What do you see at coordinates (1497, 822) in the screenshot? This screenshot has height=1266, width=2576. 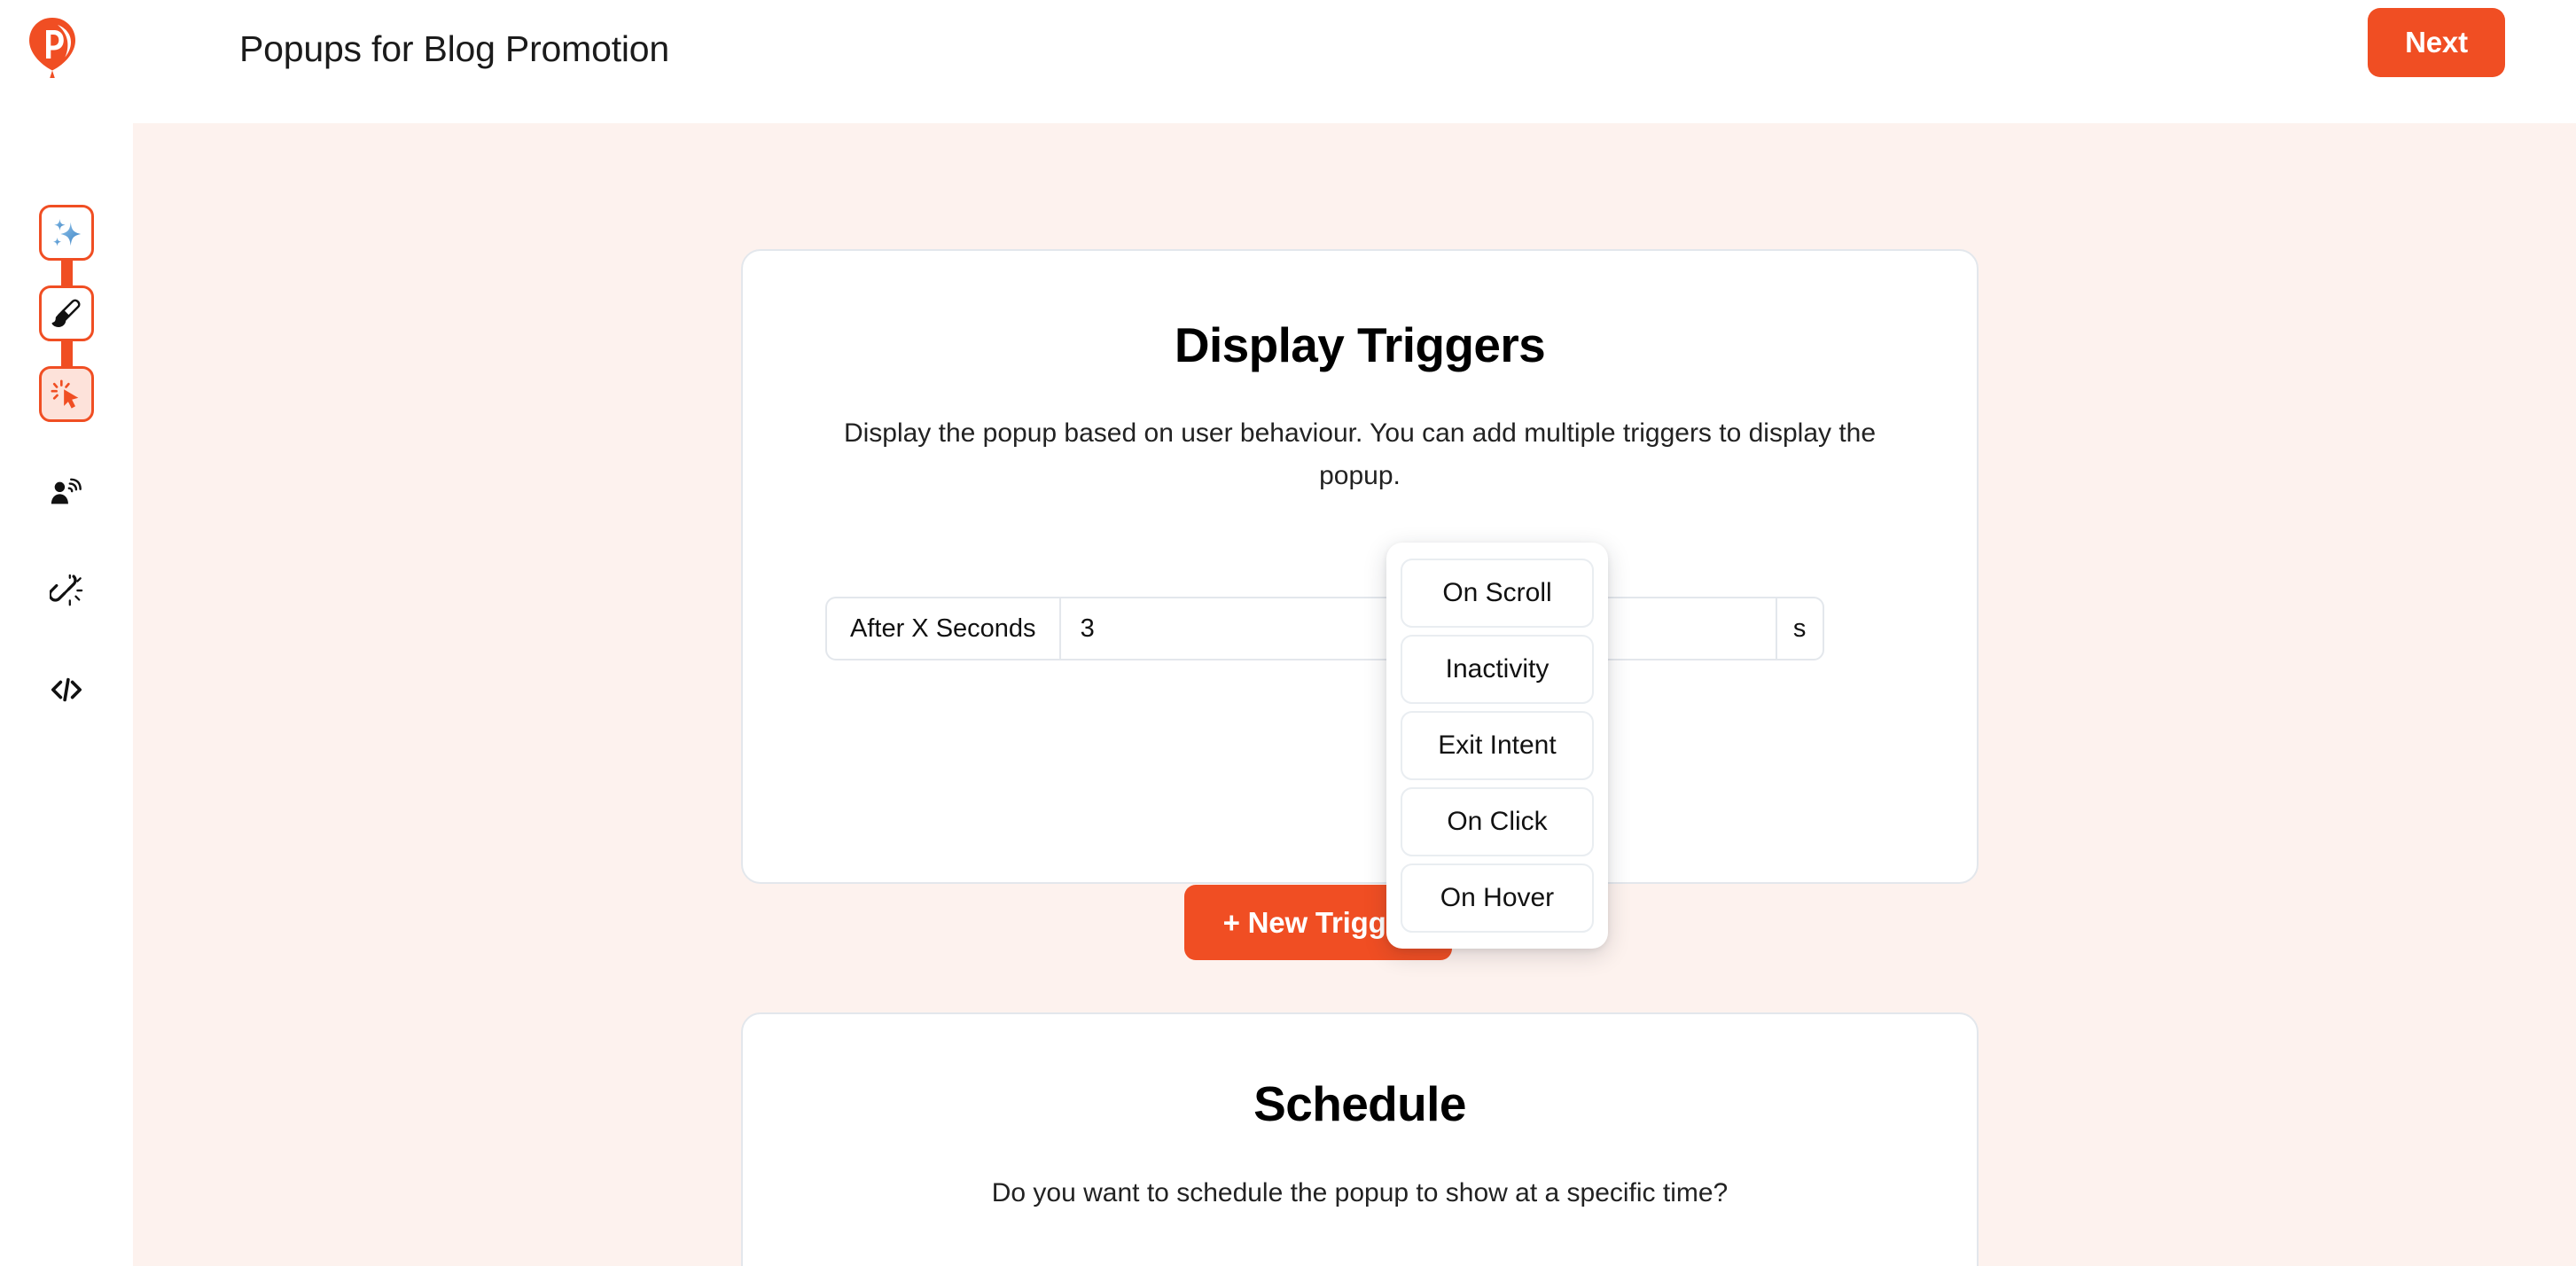 I see `dropdown-option-on-click: On Click` at bounding box center [1497, 822].